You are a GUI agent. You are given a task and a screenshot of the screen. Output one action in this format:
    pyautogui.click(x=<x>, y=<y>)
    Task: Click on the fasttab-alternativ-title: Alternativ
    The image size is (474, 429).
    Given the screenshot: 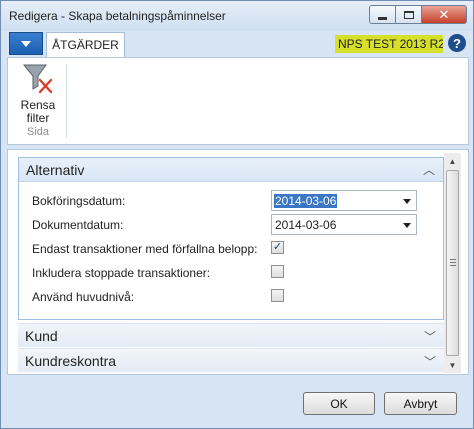 What is the action you would take?
    pyautogui.click(x=55, y=169)
    